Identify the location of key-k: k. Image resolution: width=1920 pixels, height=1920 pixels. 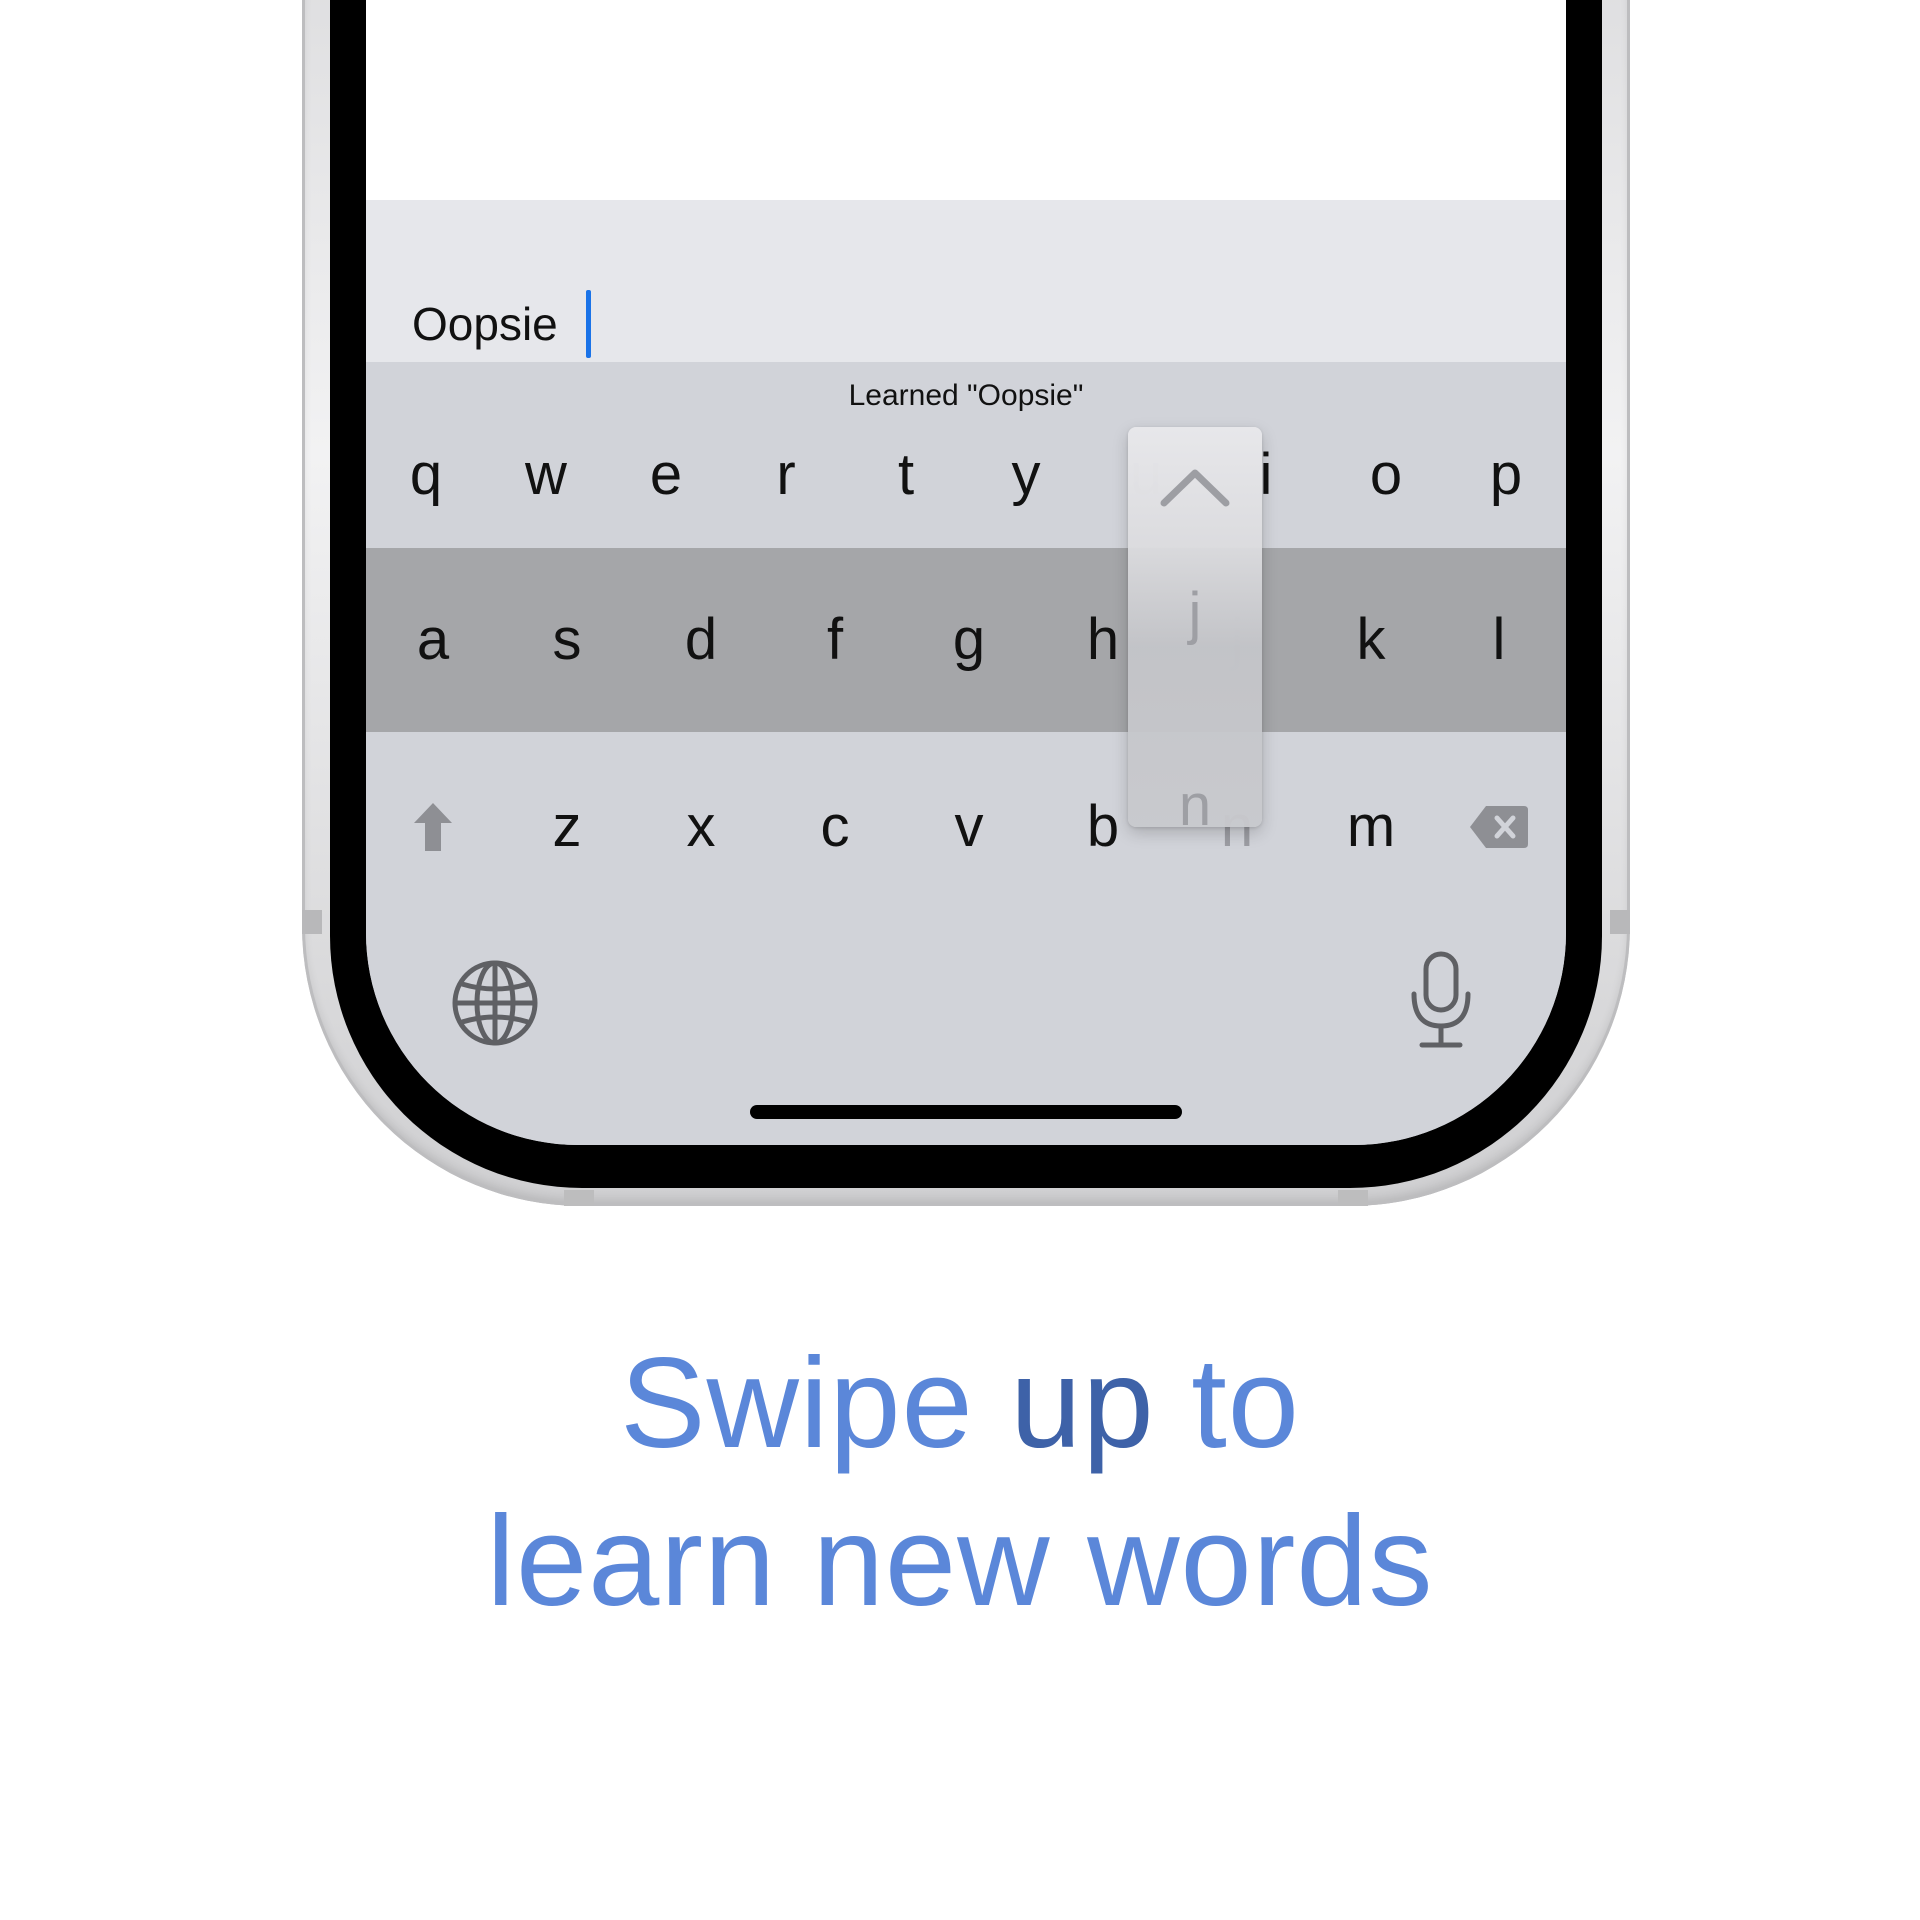
(1371, 640).